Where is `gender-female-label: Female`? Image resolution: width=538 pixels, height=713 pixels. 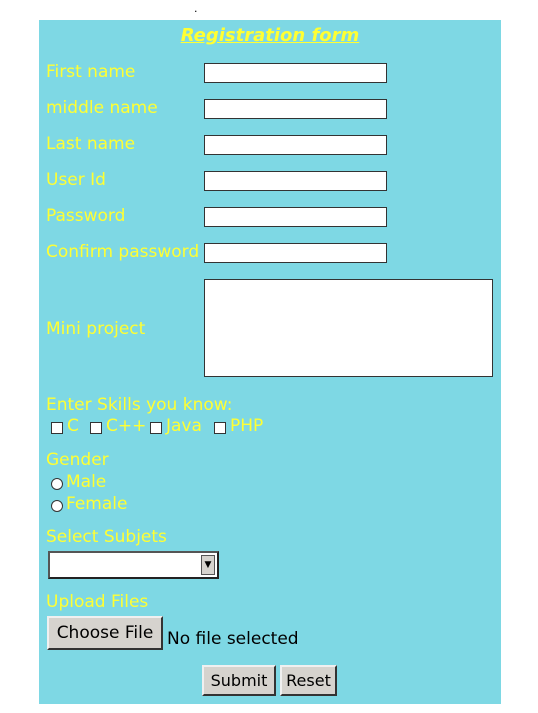 gender-female-label: Female is located at coordinates (97, 504).